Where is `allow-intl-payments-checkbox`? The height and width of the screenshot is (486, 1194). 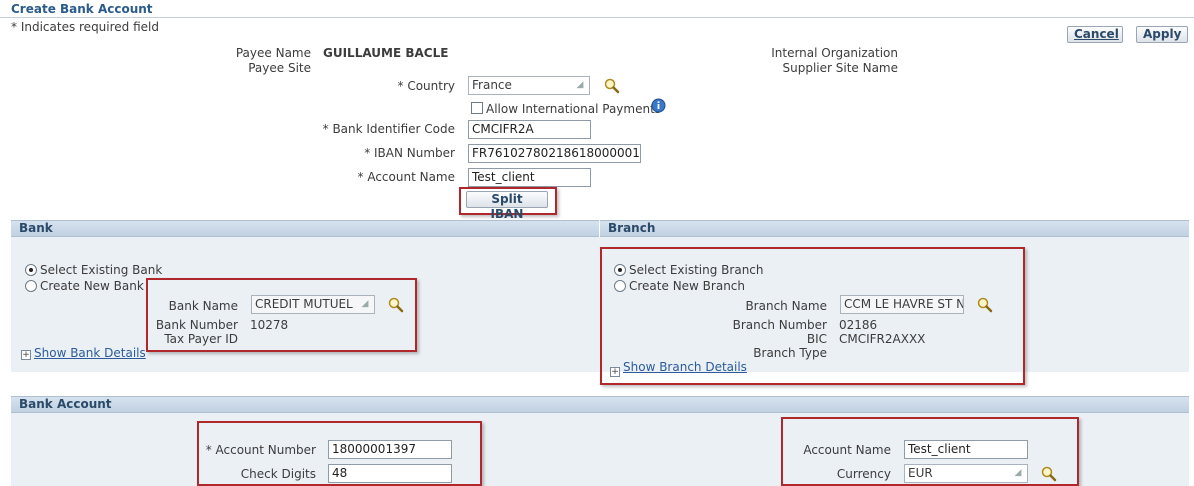 allow-intl-payments-checkbox is located at coordinates (477, 108).